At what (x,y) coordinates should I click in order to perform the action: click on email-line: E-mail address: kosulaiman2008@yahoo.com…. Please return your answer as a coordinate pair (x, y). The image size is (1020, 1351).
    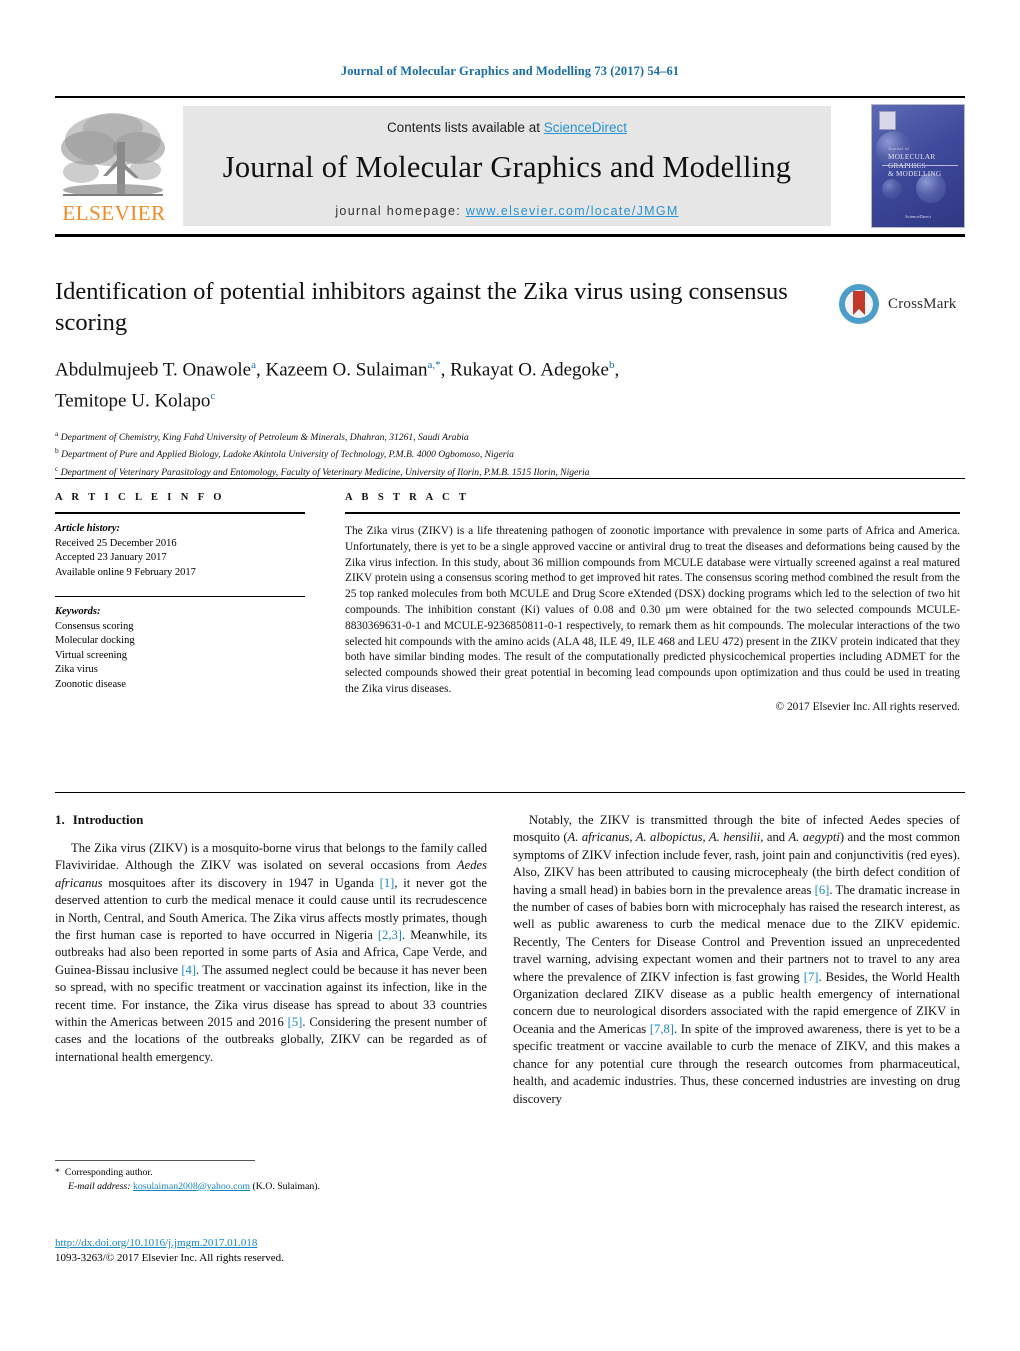
    Looking at the image, I should click on (275, 1187).